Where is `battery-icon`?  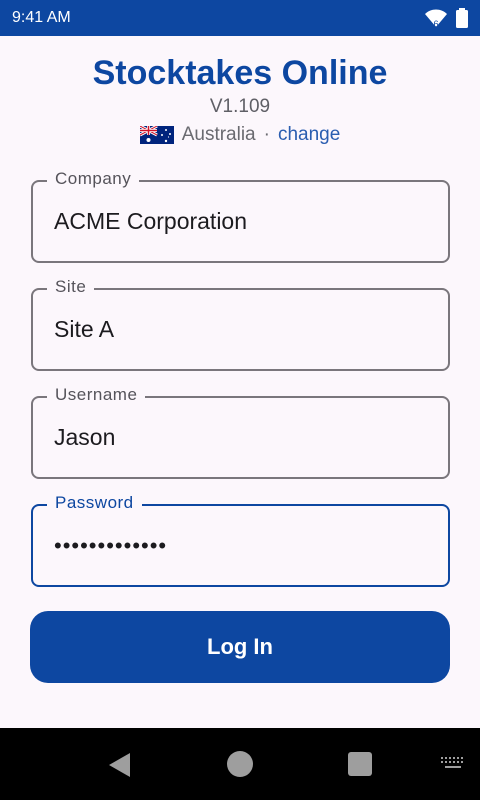
battery-icon is located at coordinates (462, 18).